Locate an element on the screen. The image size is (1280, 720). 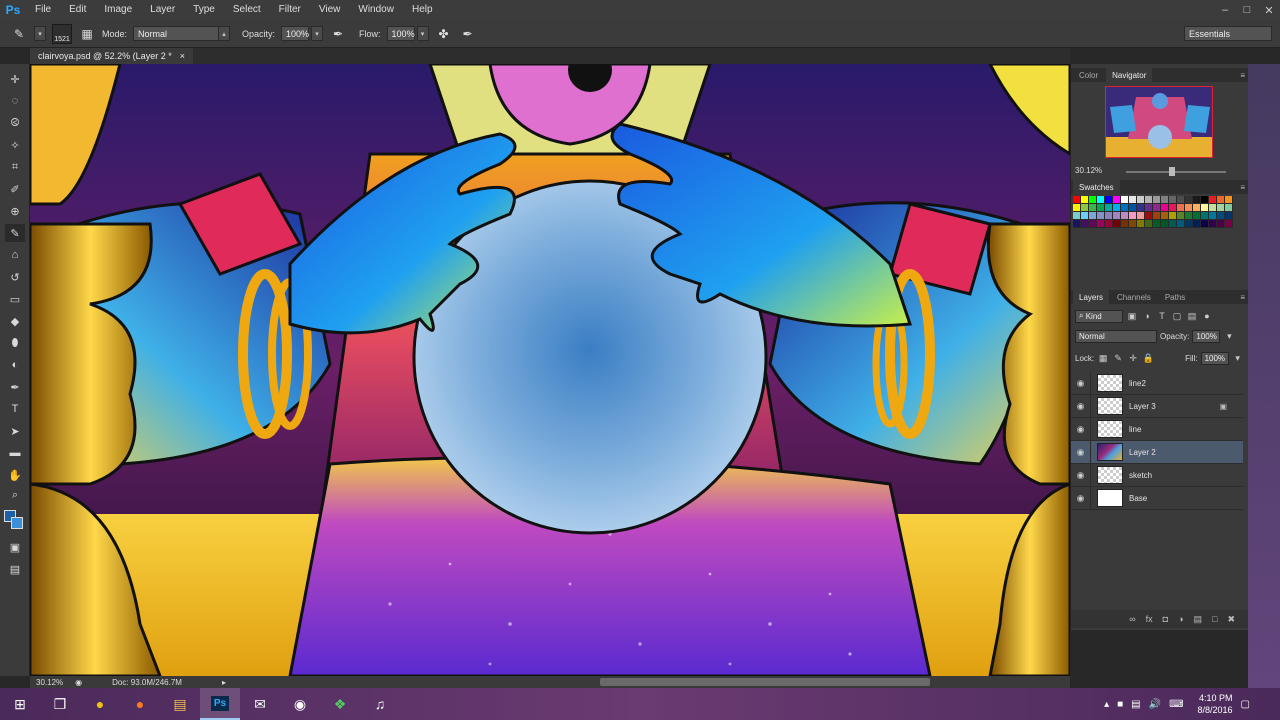
flow-input: 100% is located at coordinates (400, 33).